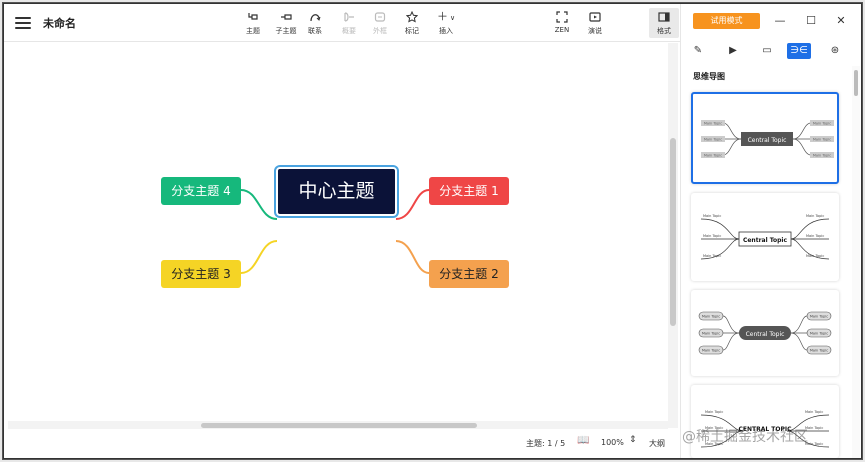  Describe the element at coordinates (815, 236) in the screenshot. I see `template-sub-text-2e: Main Topic` at that location.